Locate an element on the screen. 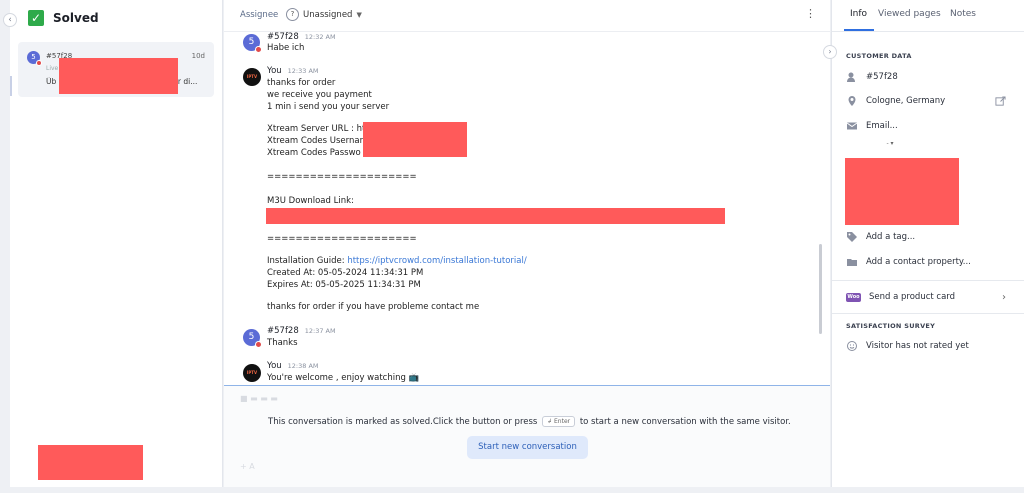 The width and height of the screenshot is (1024, 493). location-pin-icon is located at coordinates (852, 101).